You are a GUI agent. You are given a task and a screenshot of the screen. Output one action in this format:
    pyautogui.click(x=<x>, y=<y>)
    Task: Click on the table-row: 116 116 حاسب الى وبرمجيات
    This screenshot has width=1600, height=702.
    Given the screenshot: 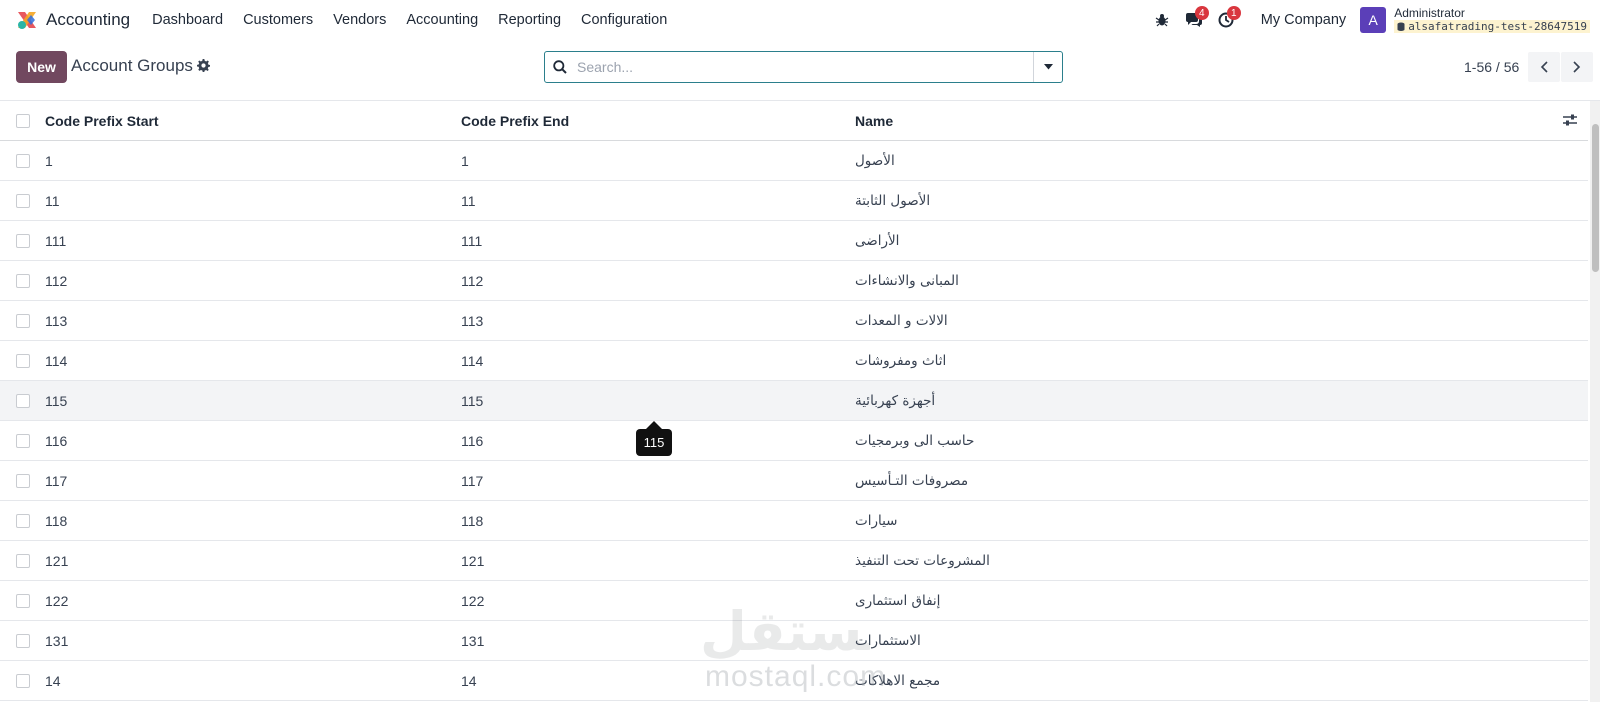 What is the action you would take?
    pyautogui.click(x=794, y=441)
    